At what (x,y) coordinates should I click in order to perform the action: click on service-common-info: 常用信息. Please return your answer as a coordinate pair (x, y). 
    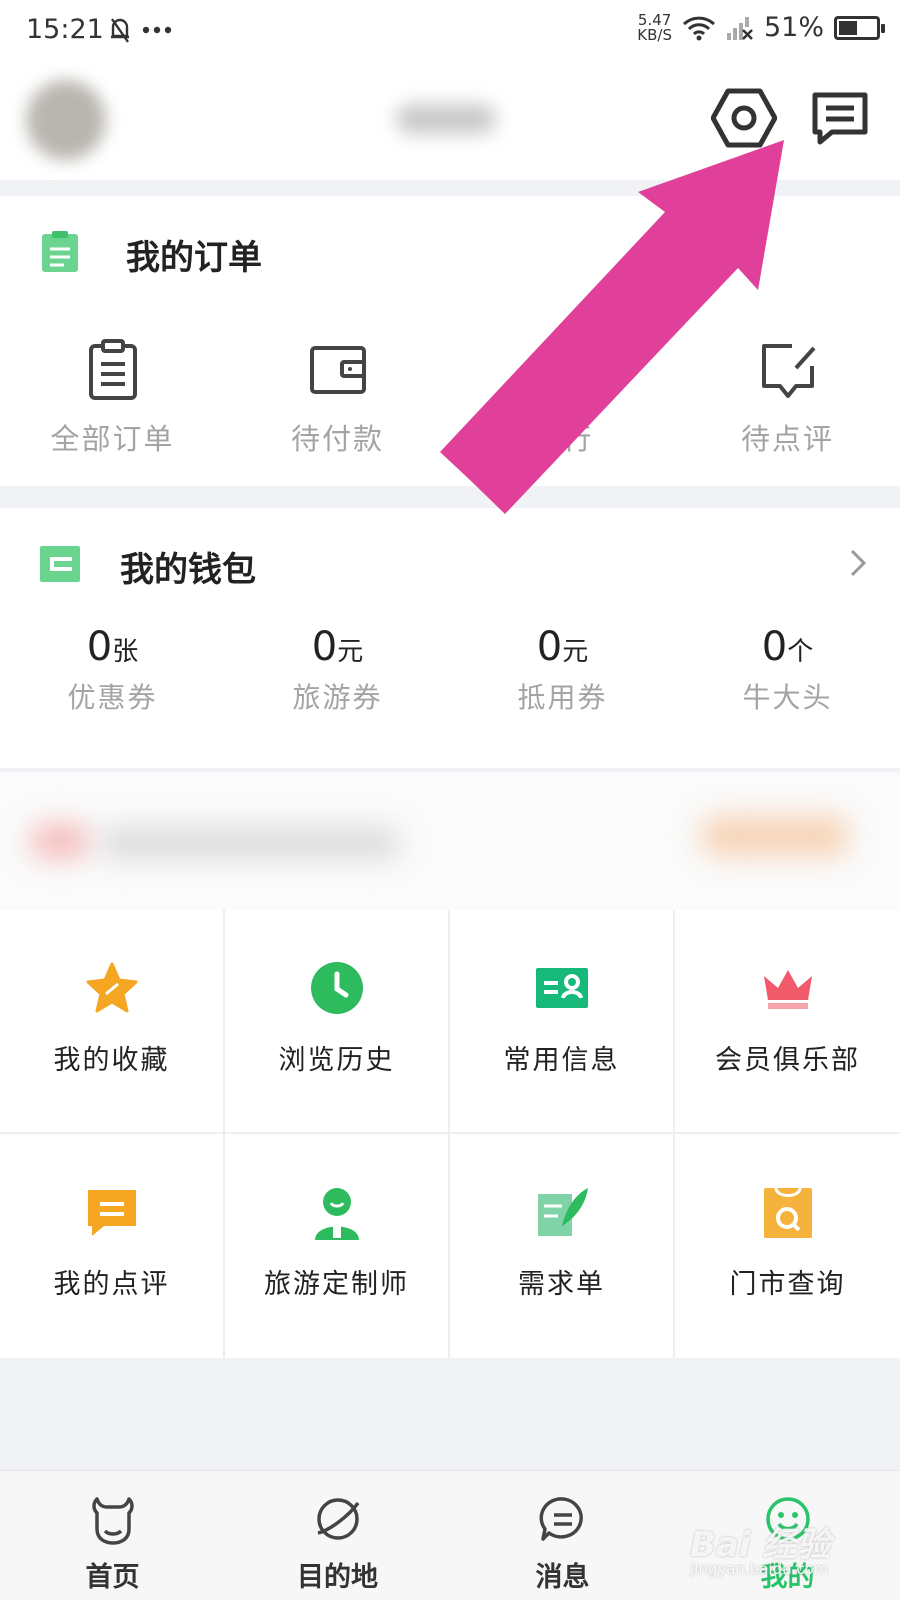
    Looking at the image, I should click on (562, 1022).